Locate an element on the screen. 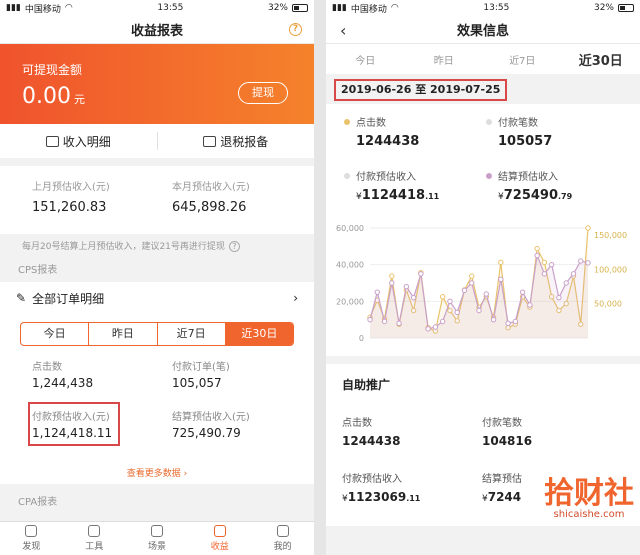 Image resolution: width=640 pixels, height=555 pixels. user-icon is located at coordinates (282, 531).